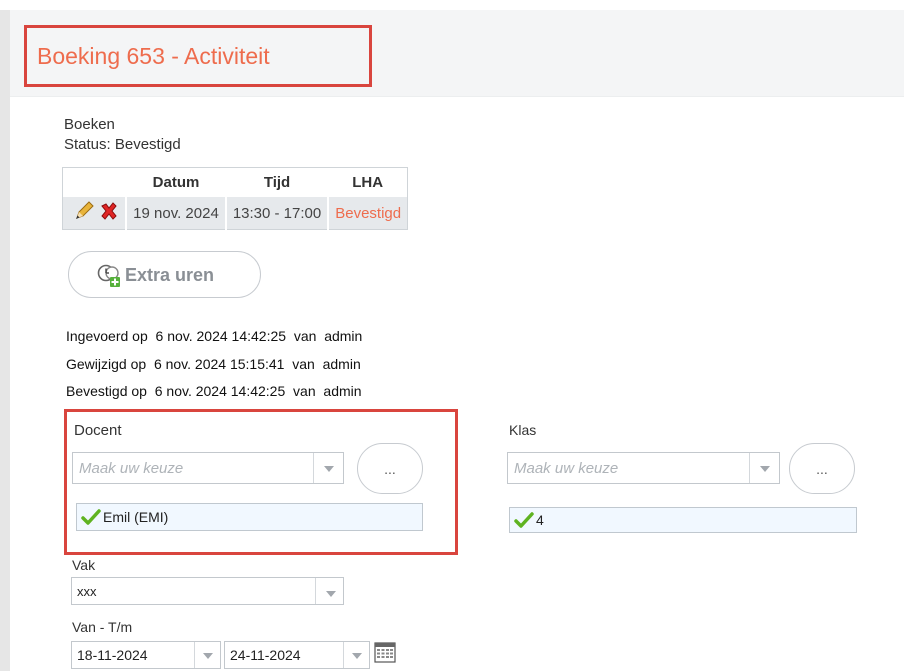 This screenshot has width=904, height=671. I want to click on klas-select: Maak uw keuze, so click(643, 468).